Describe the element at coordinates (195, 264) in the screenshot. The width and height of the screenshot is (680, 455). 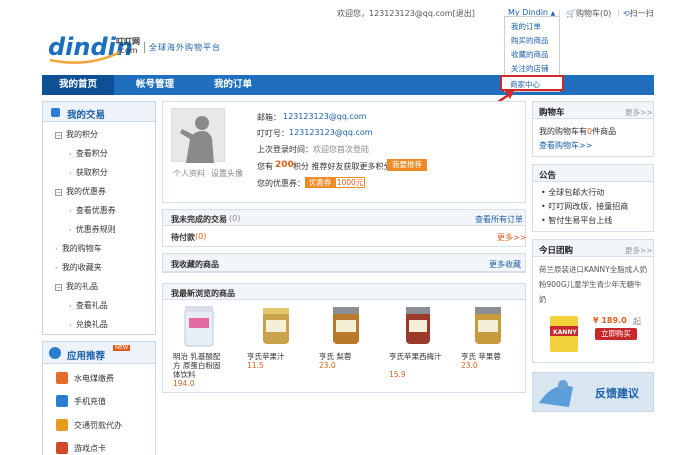
I see `favorites-title: 我收藏的商品` at that location.